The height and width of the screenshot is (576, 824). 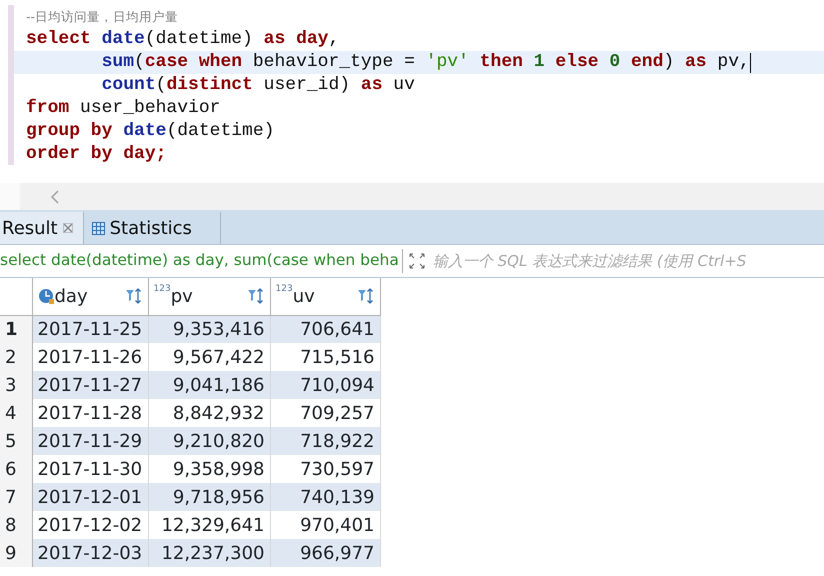 What do you see at coordinates (201, 261) in the screenshot?
I see `sql-query-text: select date(datetime) as day, sum(case when beha` at bounding box center [201, 261].